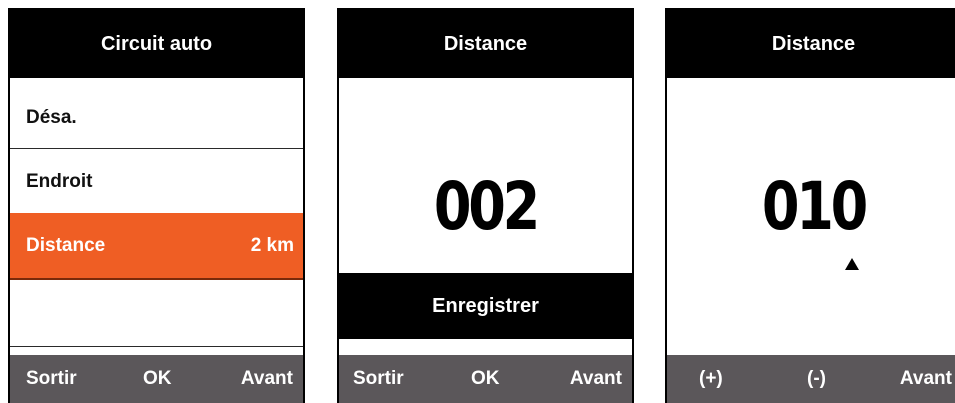 This screenshot has width=955, height=403. I want to click on softkey-decrement: (-), so click(816, 379).